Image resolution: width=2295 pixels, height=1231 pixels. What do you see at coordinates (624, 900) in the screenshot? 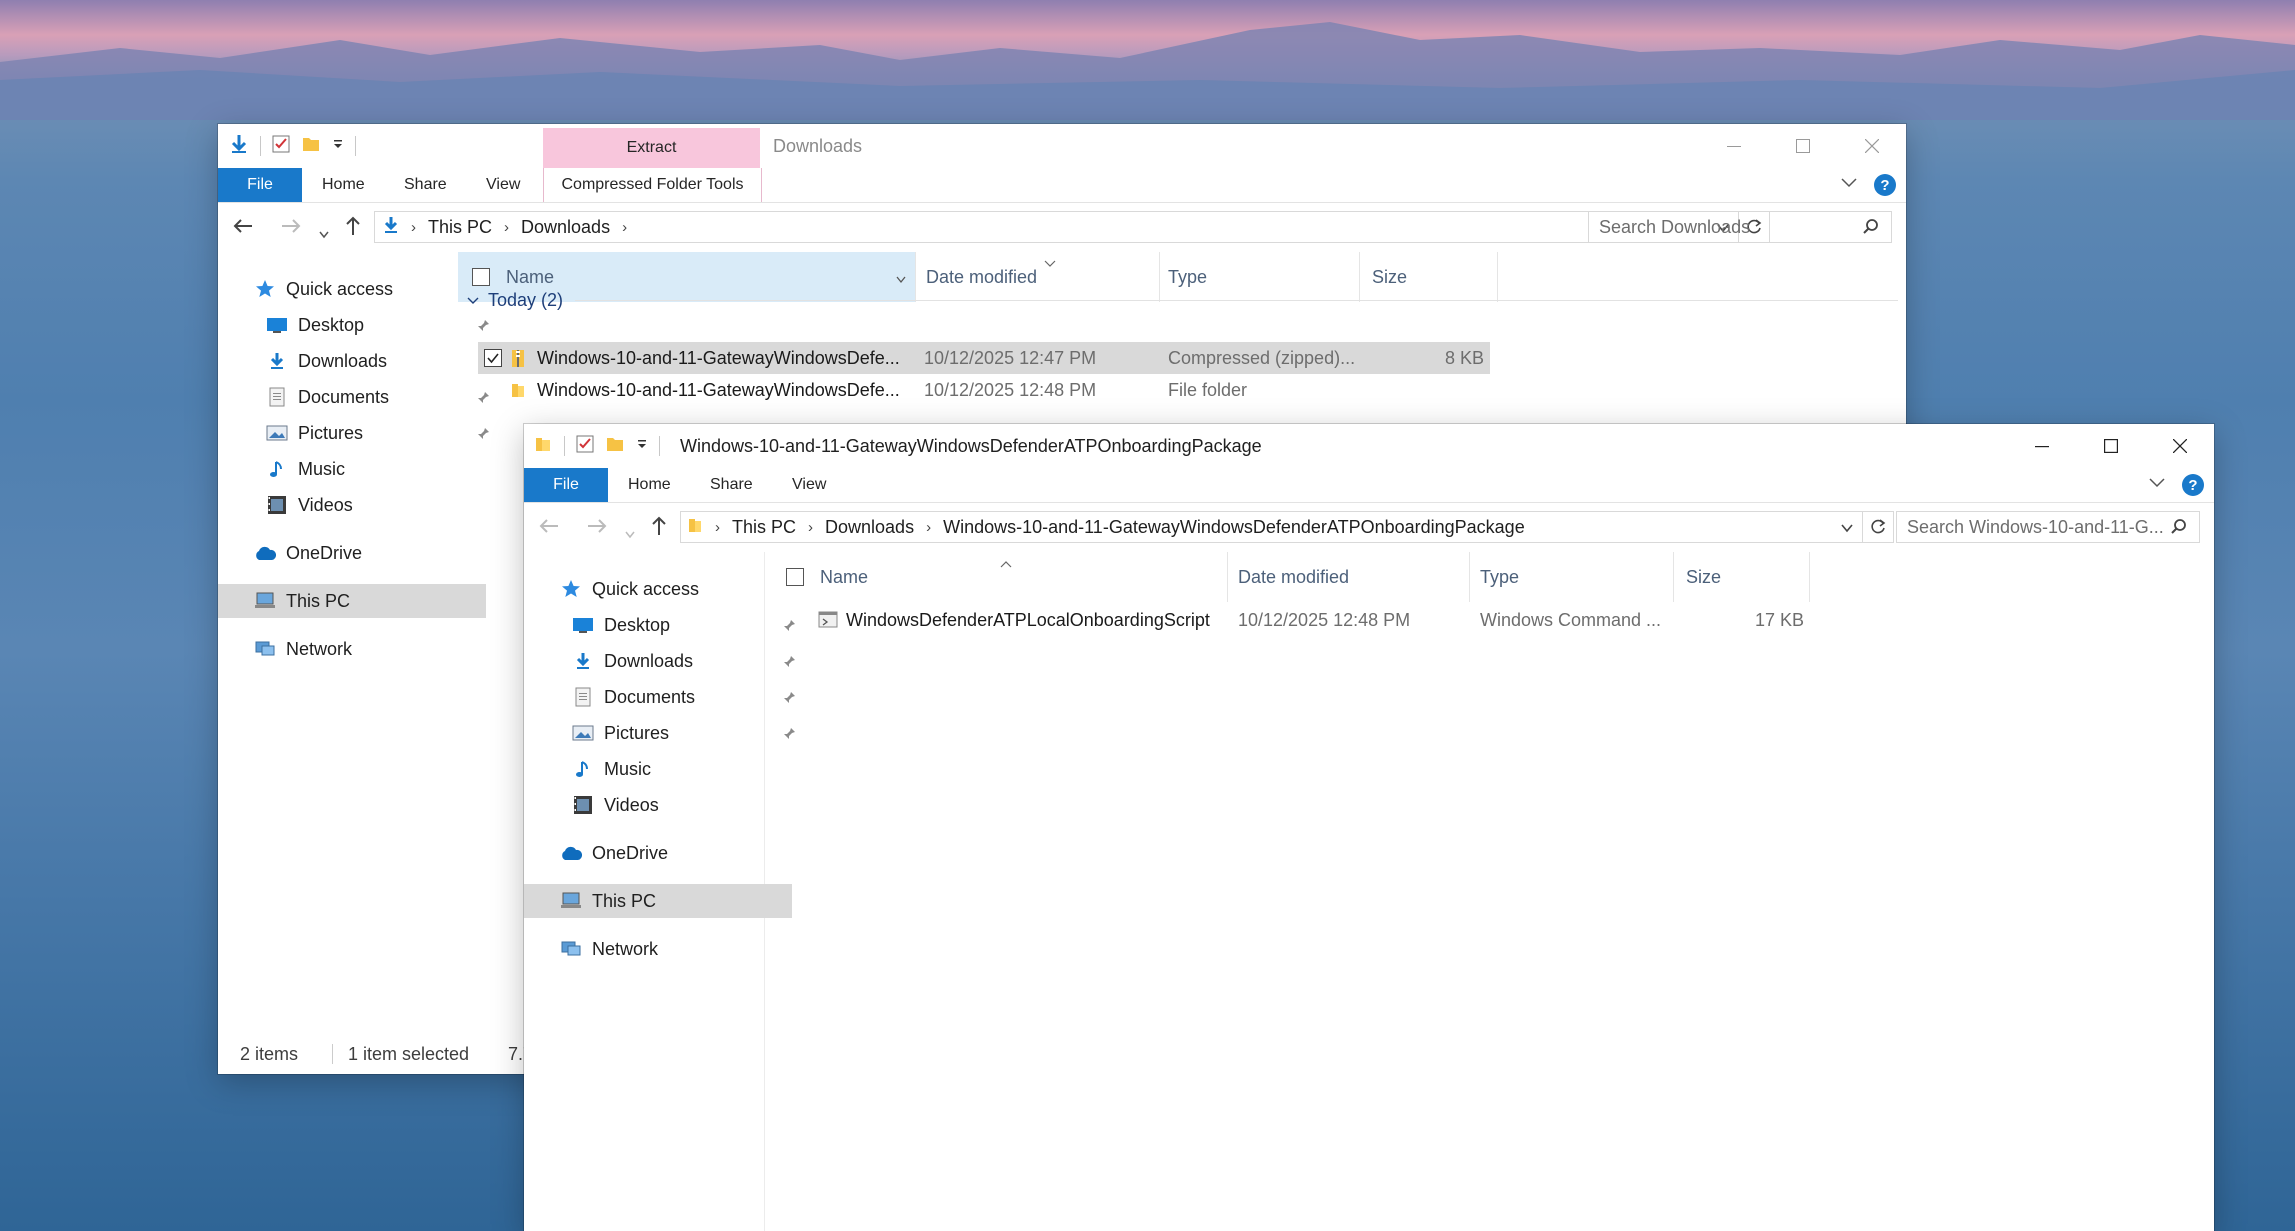
I see `nav-label: This PC` at bounding box center [624, 900].